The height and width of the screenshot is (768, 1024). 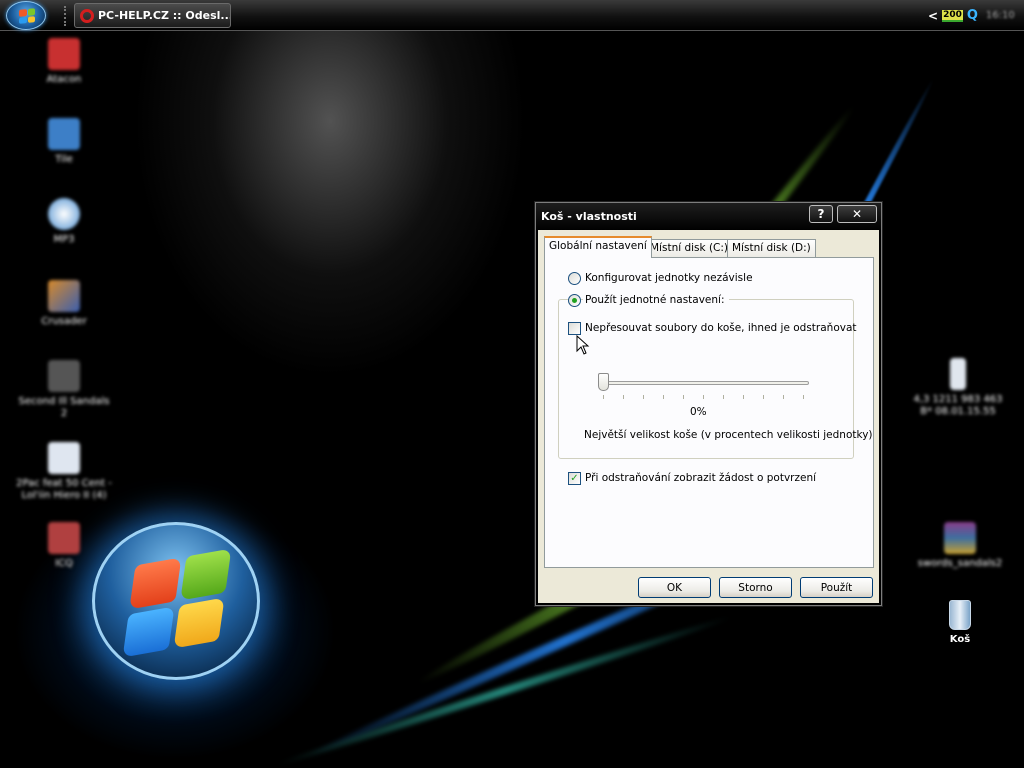 I want to click on desktop-icon-label: Second Ill Sandals 2, so click(x=64, y=407).